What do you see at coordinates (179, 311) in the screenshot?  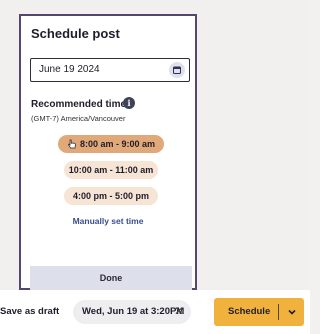 I see `close-icon: ✕` at bounding box center [179, 311].